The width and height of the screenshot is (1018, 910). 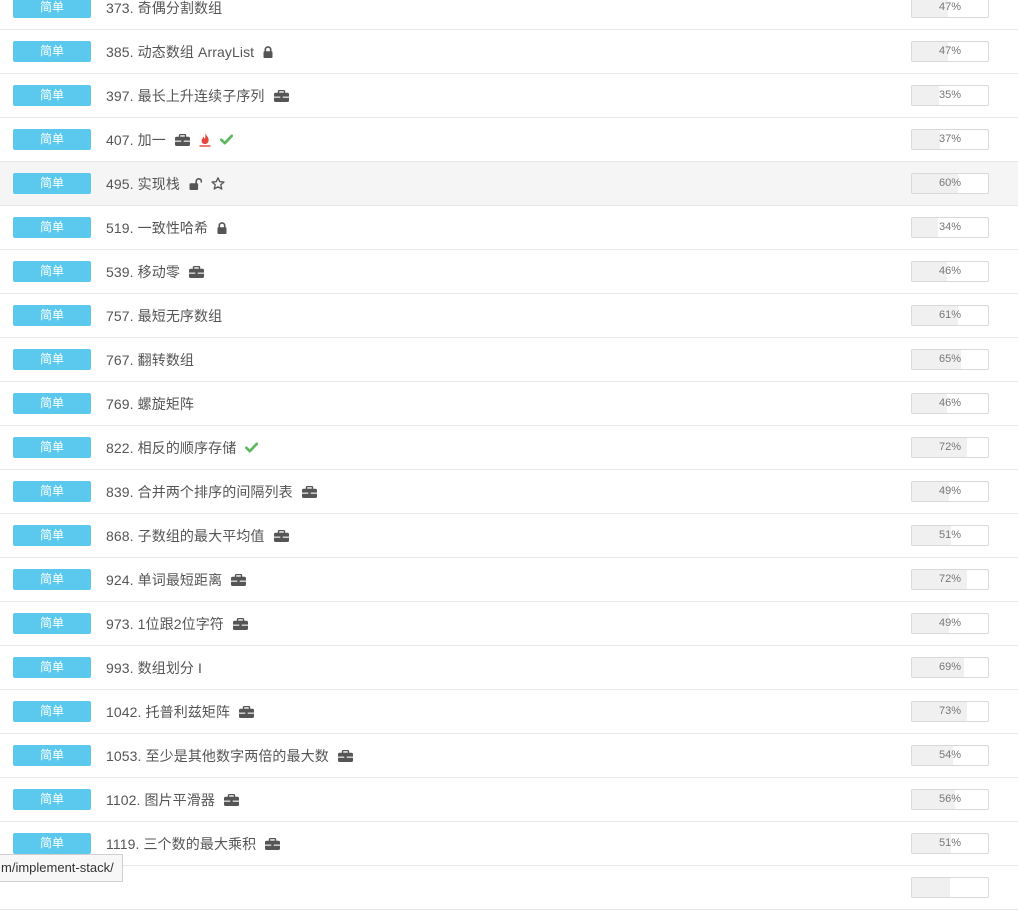 What do you see at coordinates (509, 844) in the screenshot?
I see `problem-row: 简单 1119. 三个数的最大乘积 51%` at bounding box center [509, 844].